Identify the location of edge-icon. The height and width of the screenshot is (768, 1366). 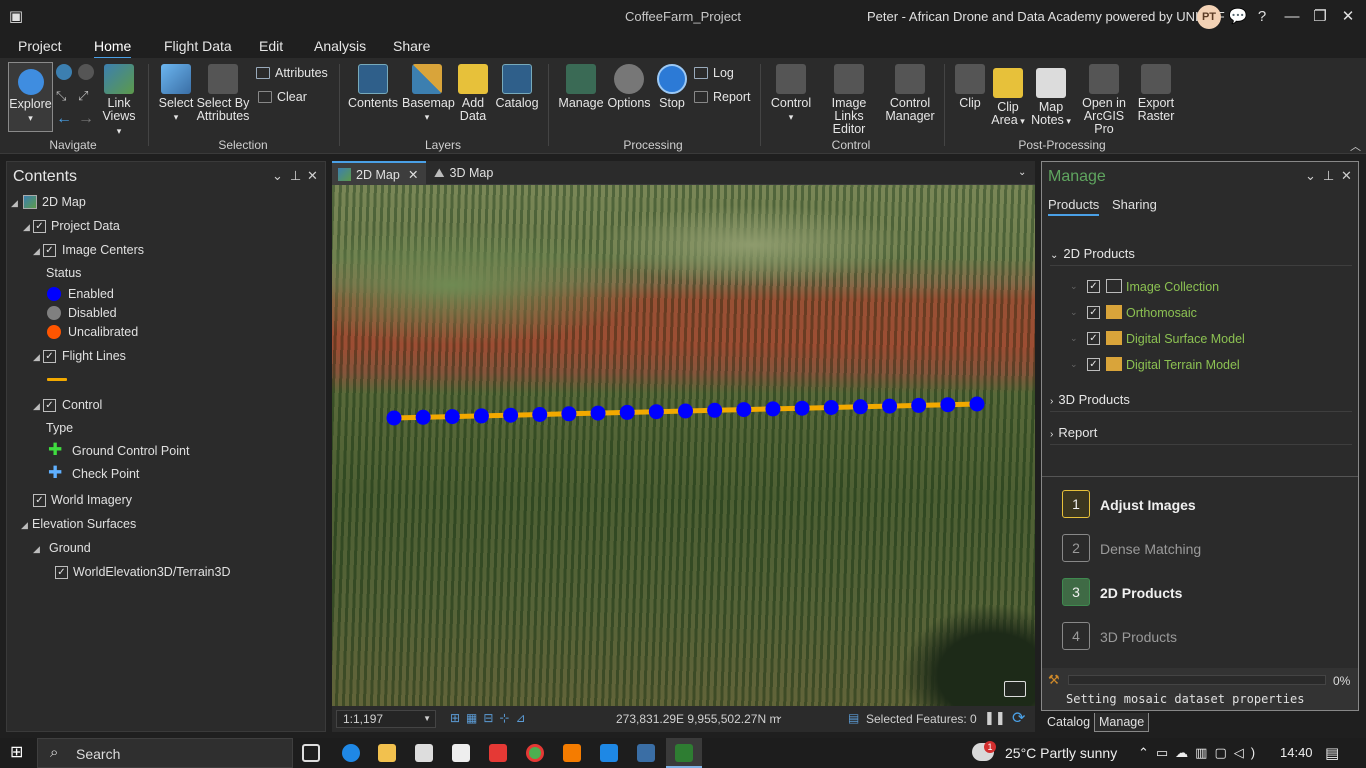
(351, 753).